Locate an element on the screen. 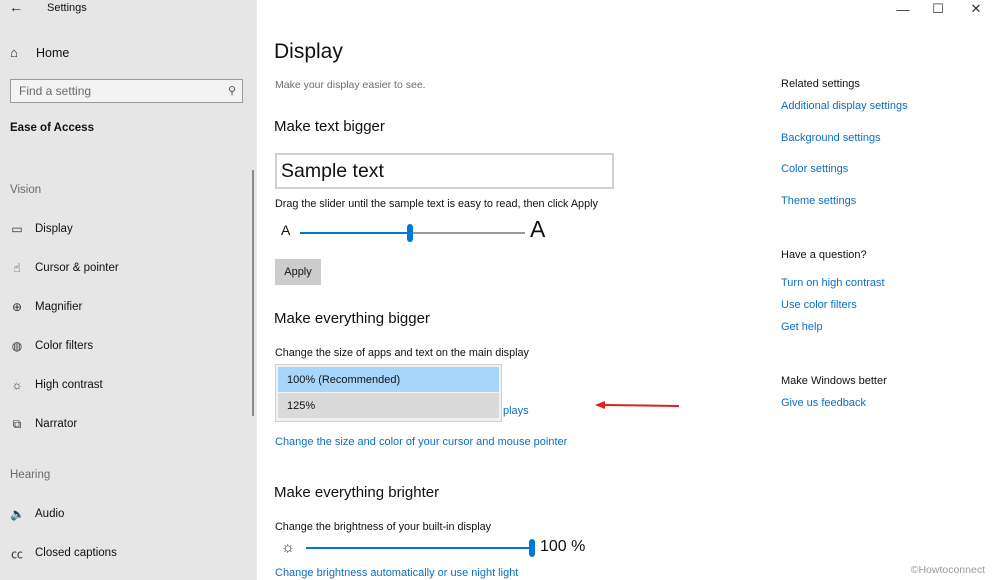 The image size is (993, 580). annotation-arrow-icon is located at coordinates (637, 405).